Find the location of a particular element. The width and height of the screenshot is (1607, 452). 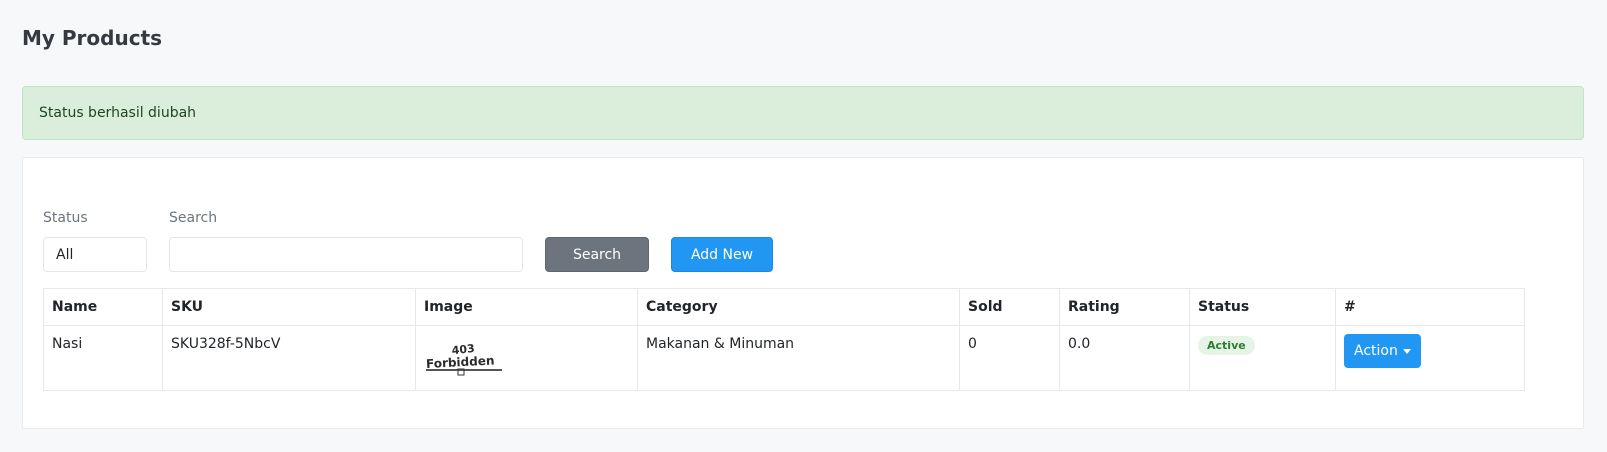

header-image: Image is located at coordinates (526, 307).